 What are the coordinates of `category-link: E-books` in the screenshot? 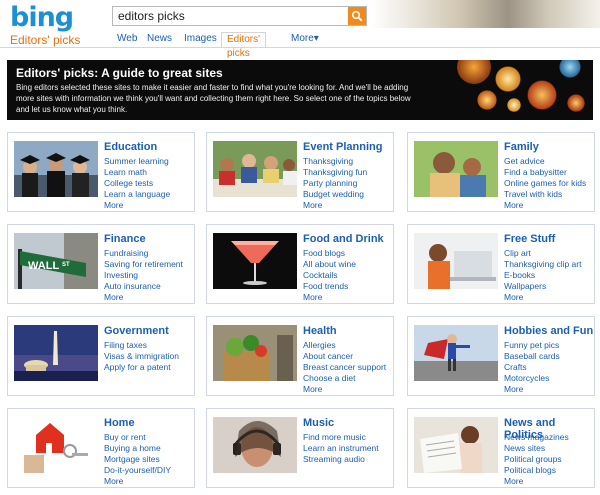 It's located at (542, 275).